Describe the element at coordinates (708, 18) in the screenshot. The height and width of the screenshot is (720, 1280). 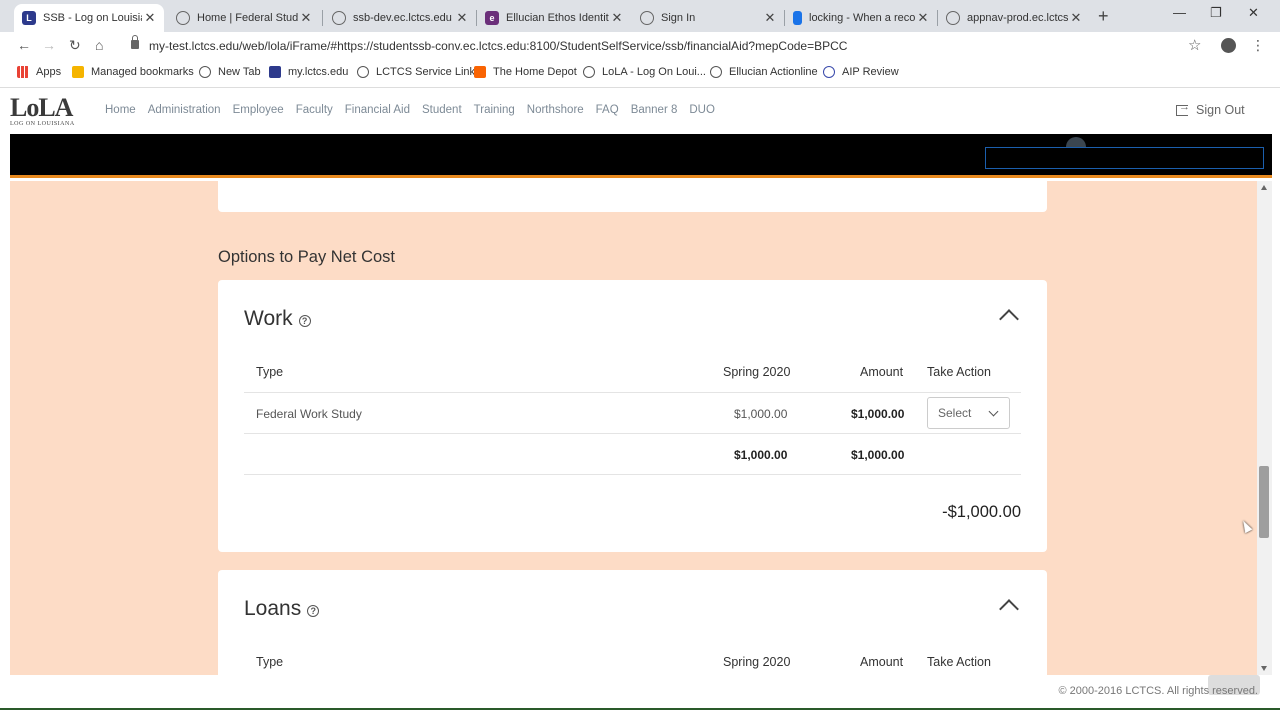
I see `tab-sign-in: Sign In ✕` at that location.